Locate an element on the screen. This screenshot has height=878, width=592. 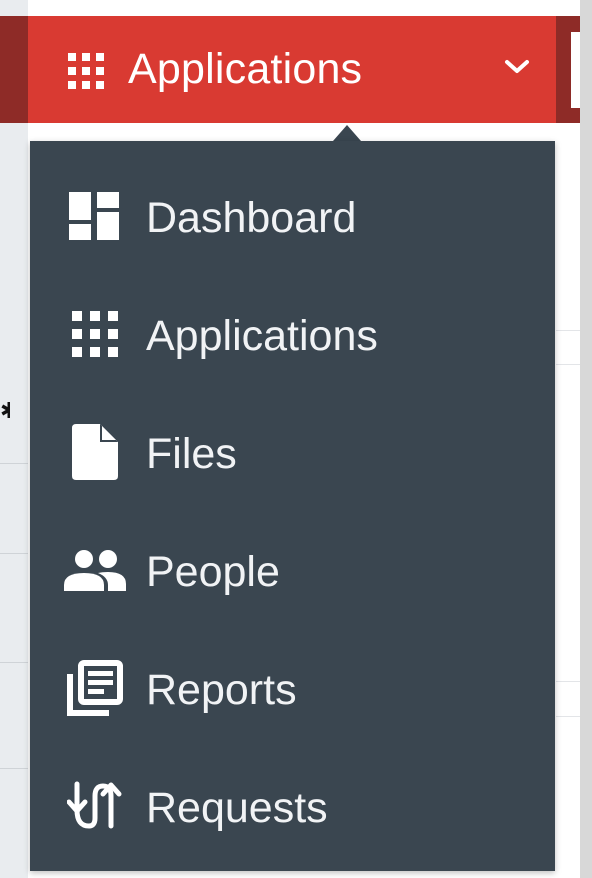
dropdown-caret is located at coordinates (347, 133).